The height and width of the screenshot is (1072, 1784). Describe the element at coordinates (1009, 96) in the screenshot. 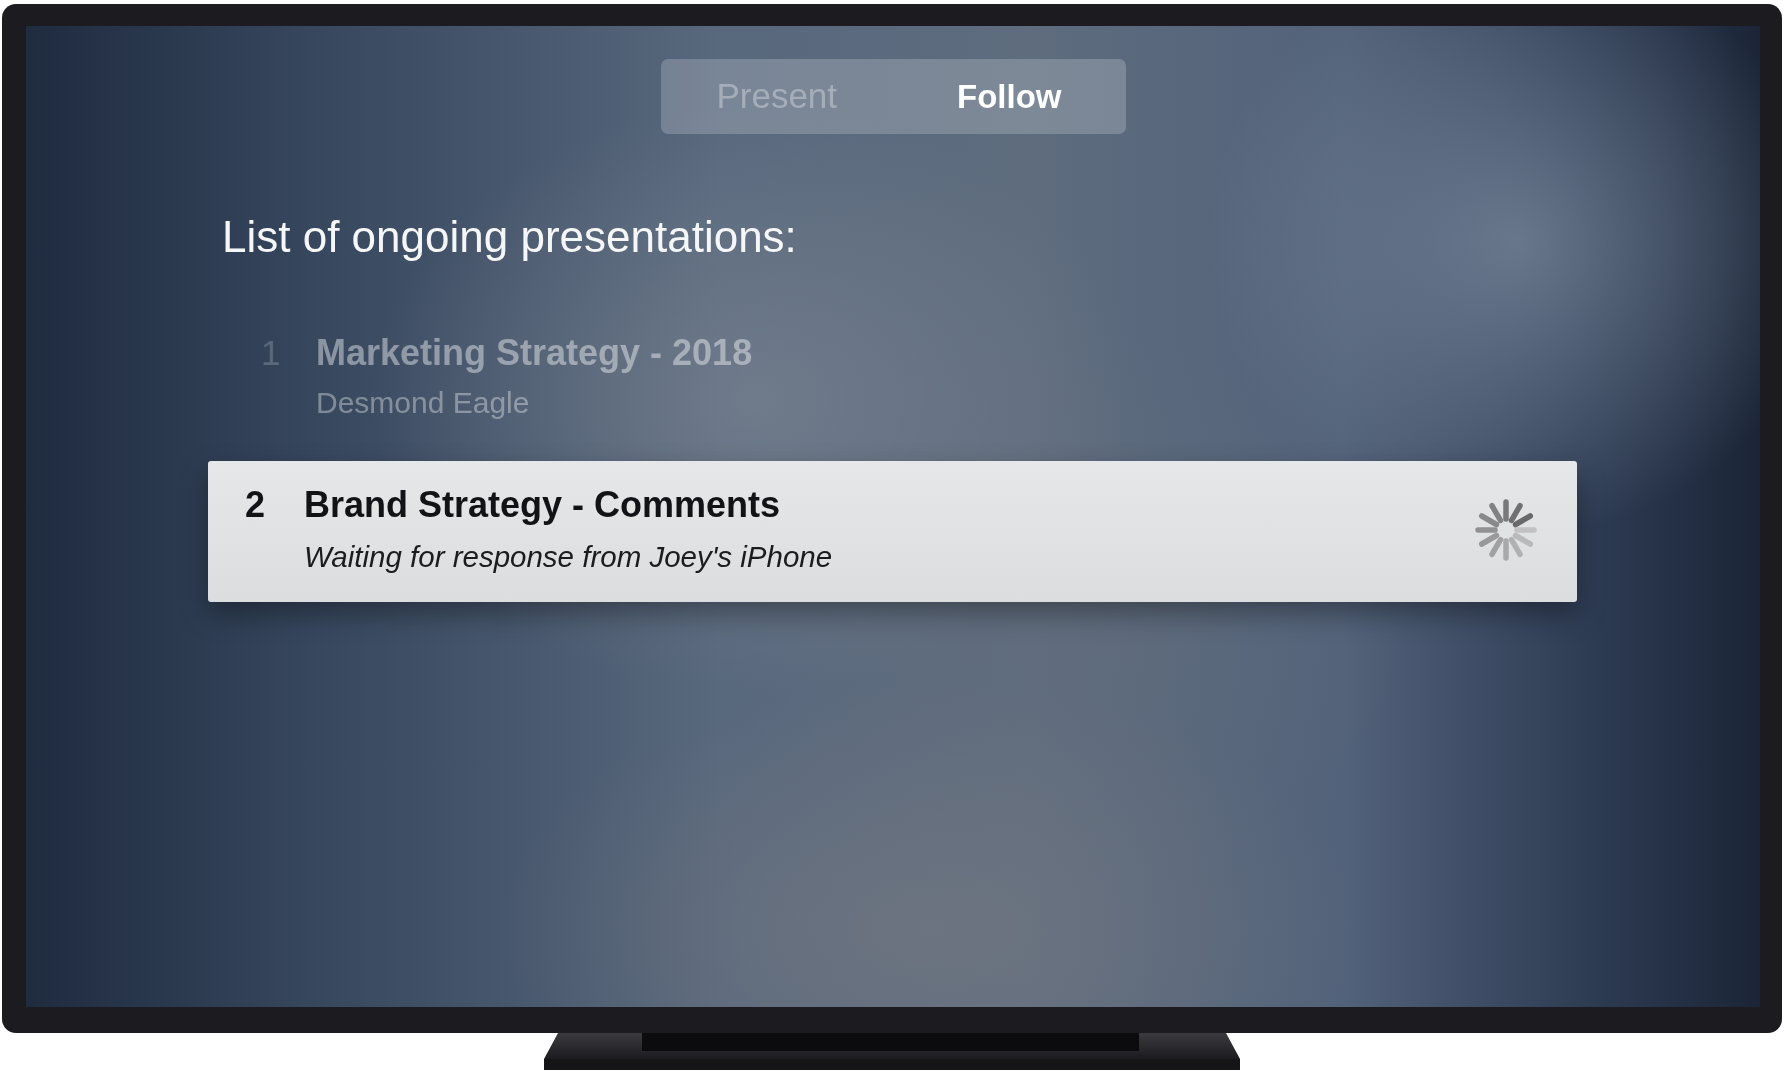

I see `tab: Follow` at that location.